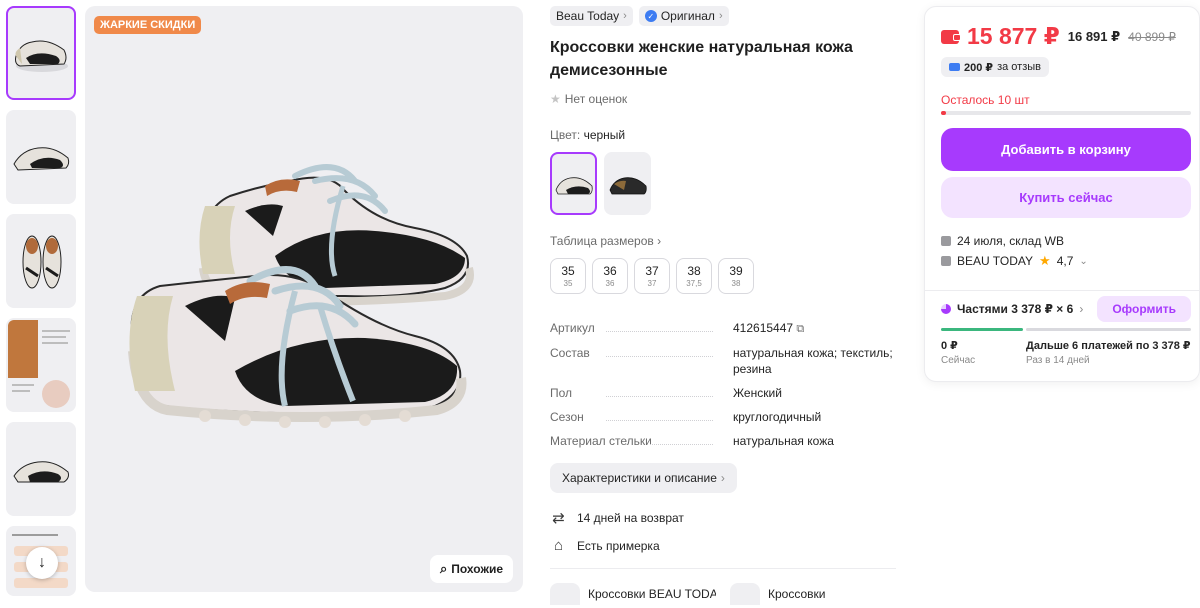 This screenshot has width=1200, height=608. I want to click on store-icon, so click(946, 261).